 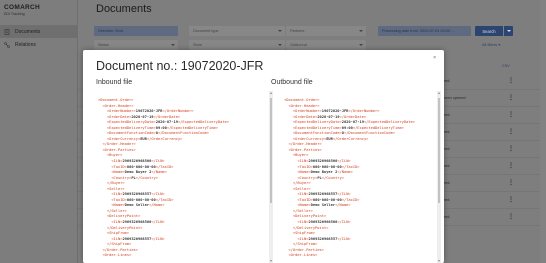 What do you see at coordinates (292, 82) in the screenshot?
I see `outbound-file-title: Outbound file` at bounding box center [292, 82].